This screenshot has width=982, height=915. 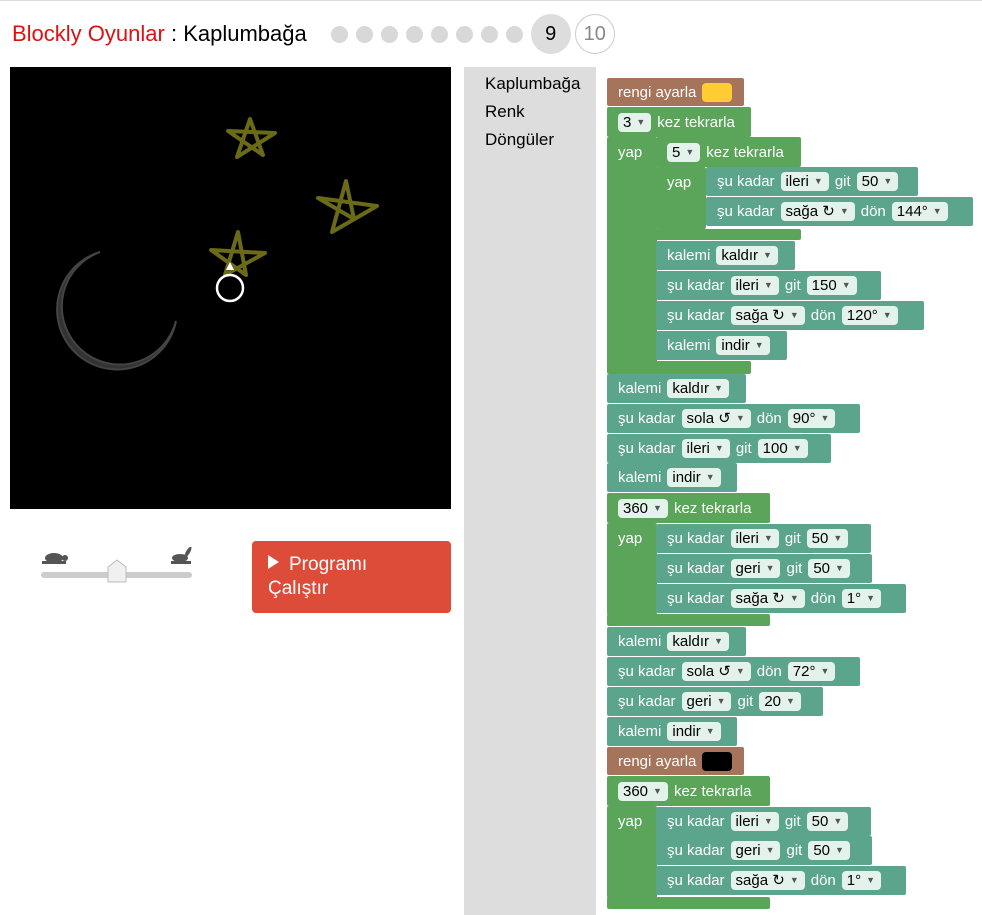 I want to click on slider-knob, so click(x=117, y=571).